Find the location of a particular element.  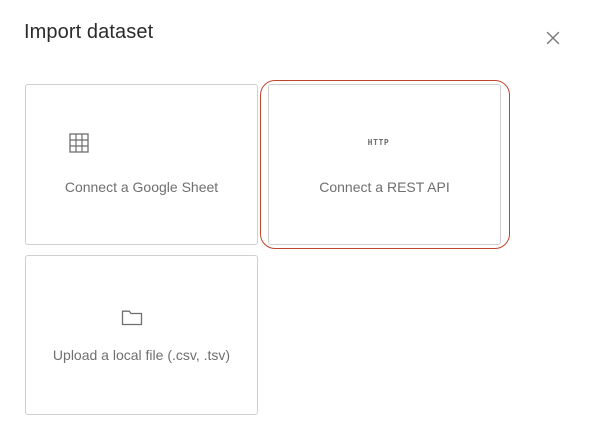

connect-google-sheet-option: Connect a Google Sheet is located at coordinates (141, 164).